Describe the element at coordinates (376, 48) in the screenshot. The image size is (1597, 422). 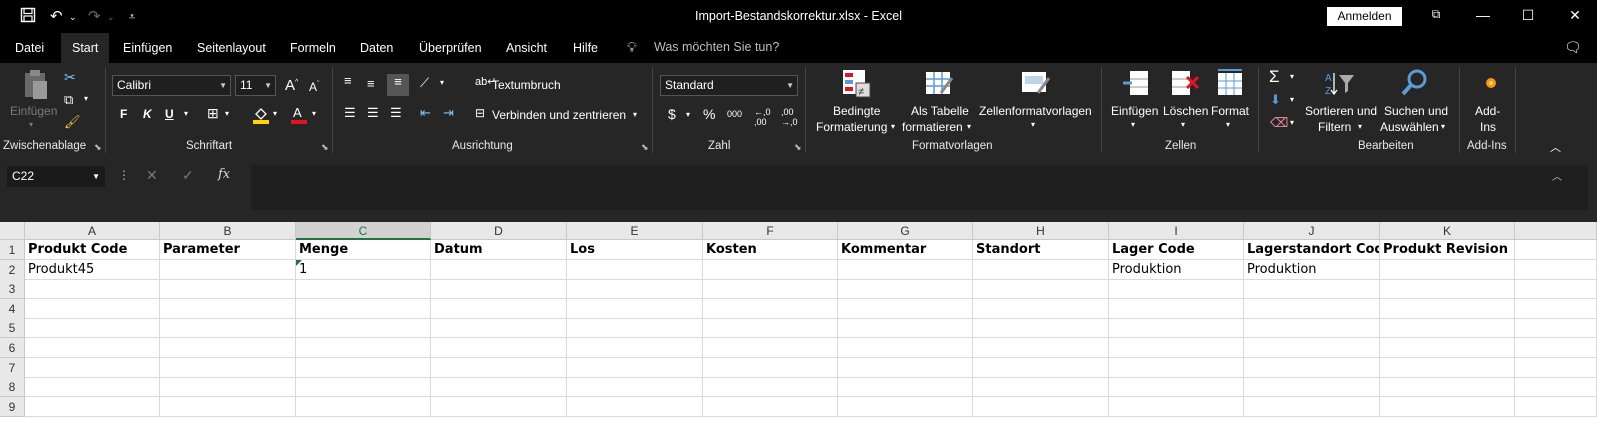
I see `tab-daten: Daten` at that location.